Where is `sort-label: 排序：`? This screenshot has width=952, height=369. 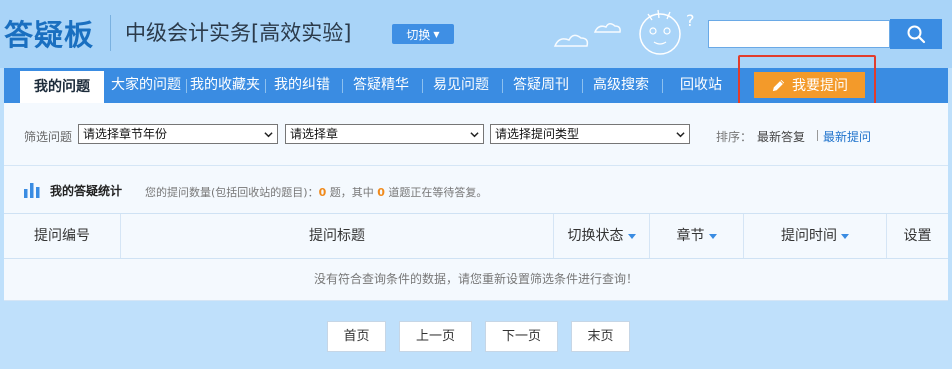
sort-label: 排序： is located at coordinates (734, 137).